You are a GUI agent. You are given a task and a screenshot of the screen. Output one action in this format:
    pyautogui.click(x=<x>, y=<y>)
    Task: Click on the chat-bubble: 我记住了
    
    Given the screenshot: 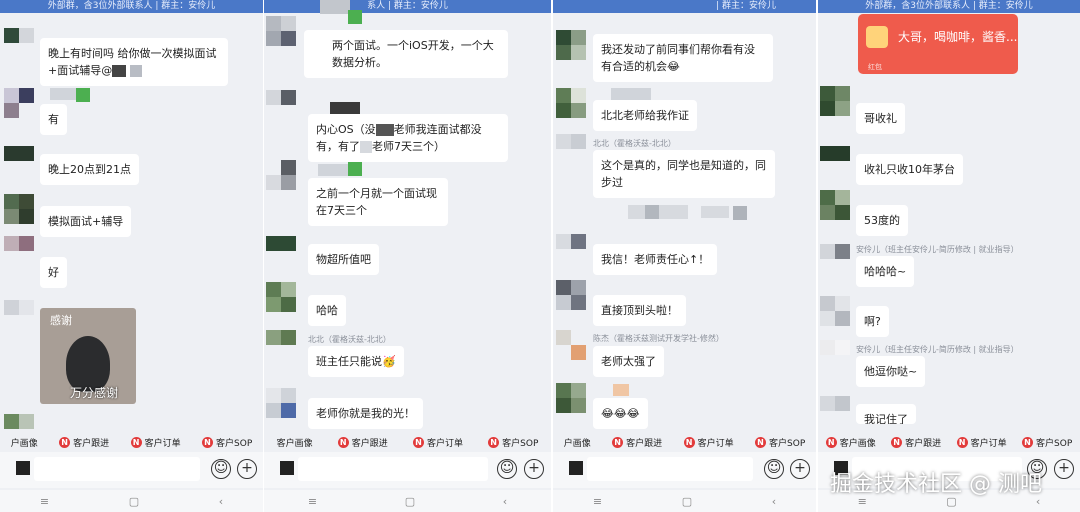 What is the action you would take?
    pyautogui.click(x=886, y=414)
    